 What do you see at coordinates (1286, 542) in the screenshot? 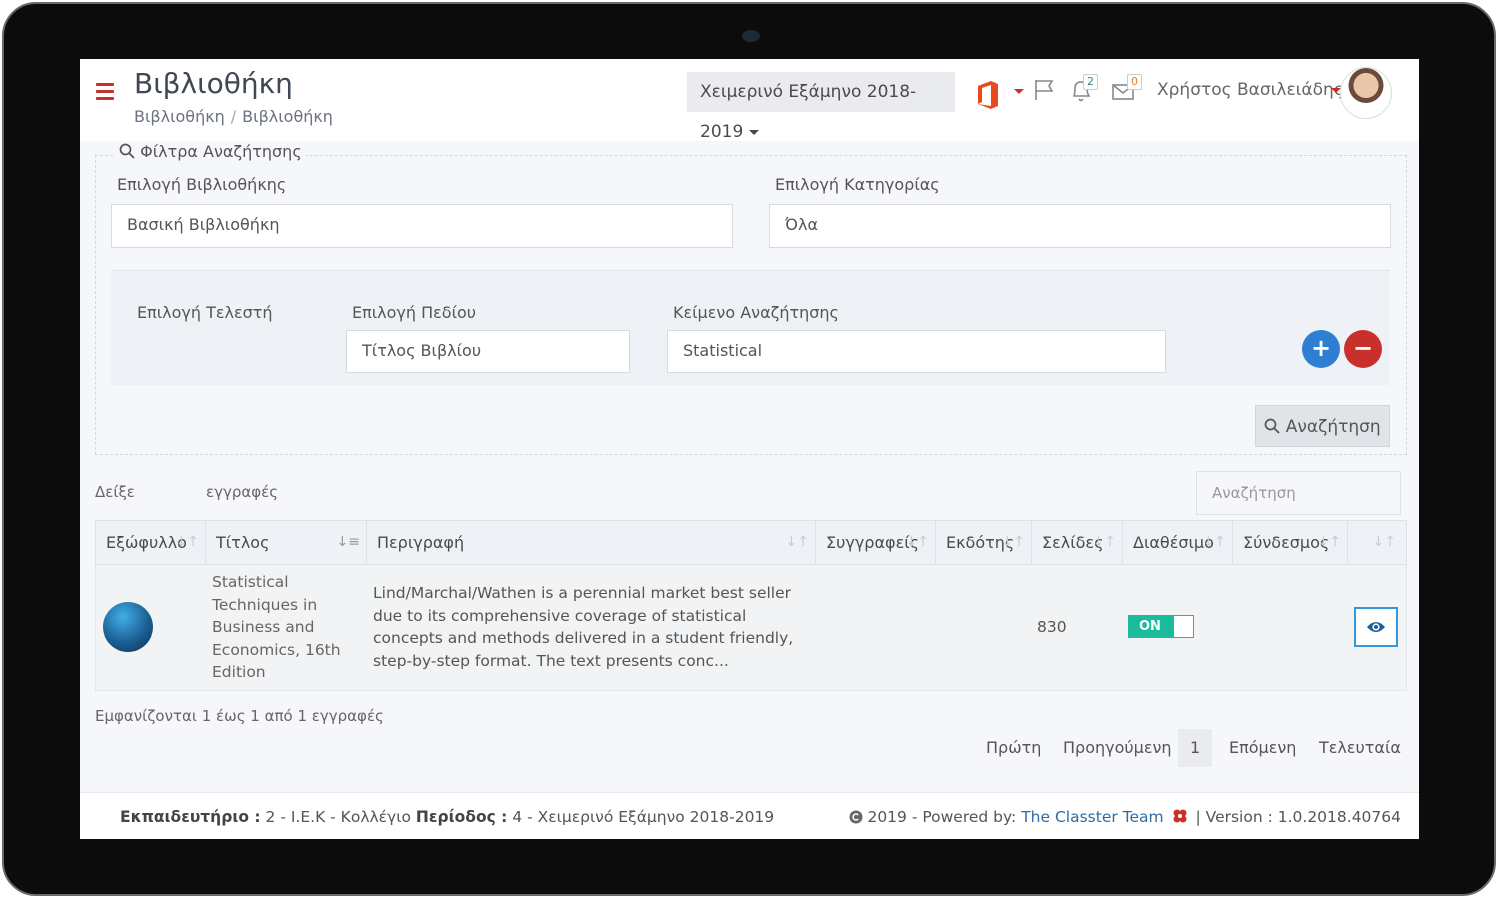
I see `column-label: Σύνδεσμος` at bounding box center [1286, 542].